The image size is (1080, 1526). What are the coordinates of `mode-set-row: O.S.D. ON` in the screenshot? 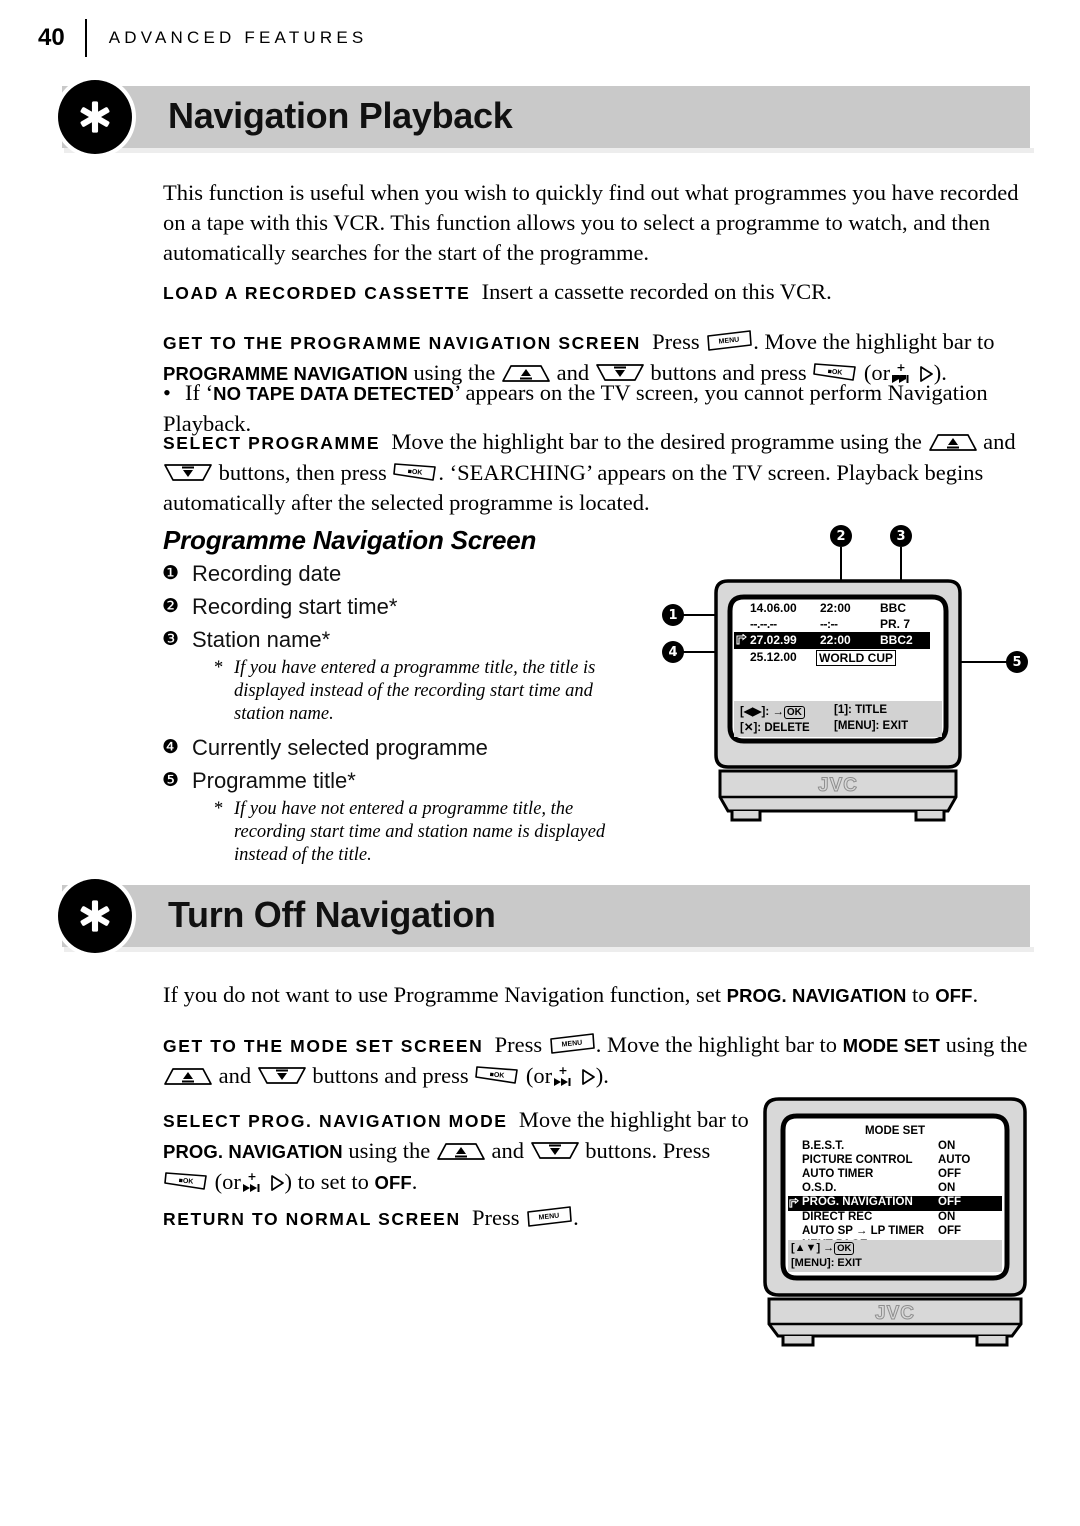 It's located at (895, 1189).